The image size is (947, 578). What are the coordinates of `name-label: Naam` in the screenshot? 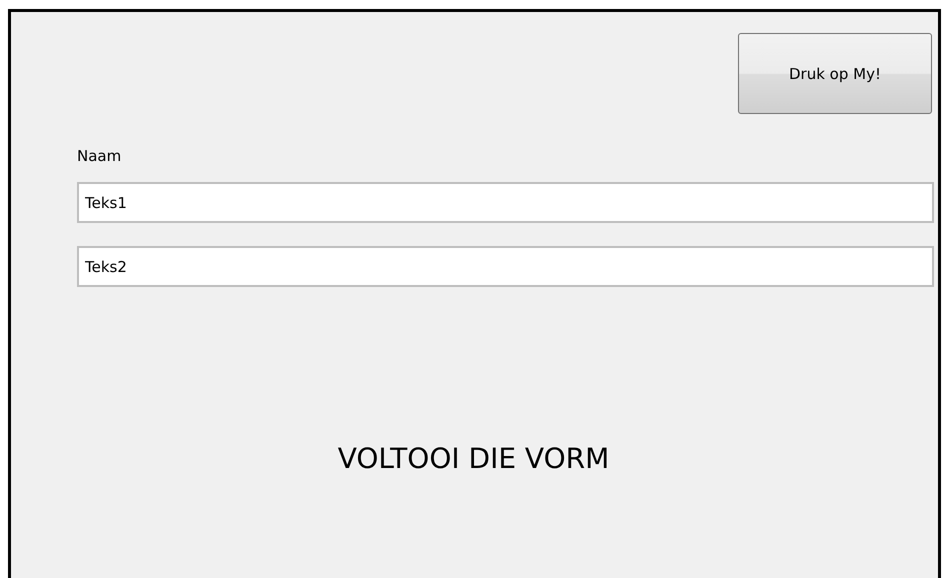 It's located at (99, 156).